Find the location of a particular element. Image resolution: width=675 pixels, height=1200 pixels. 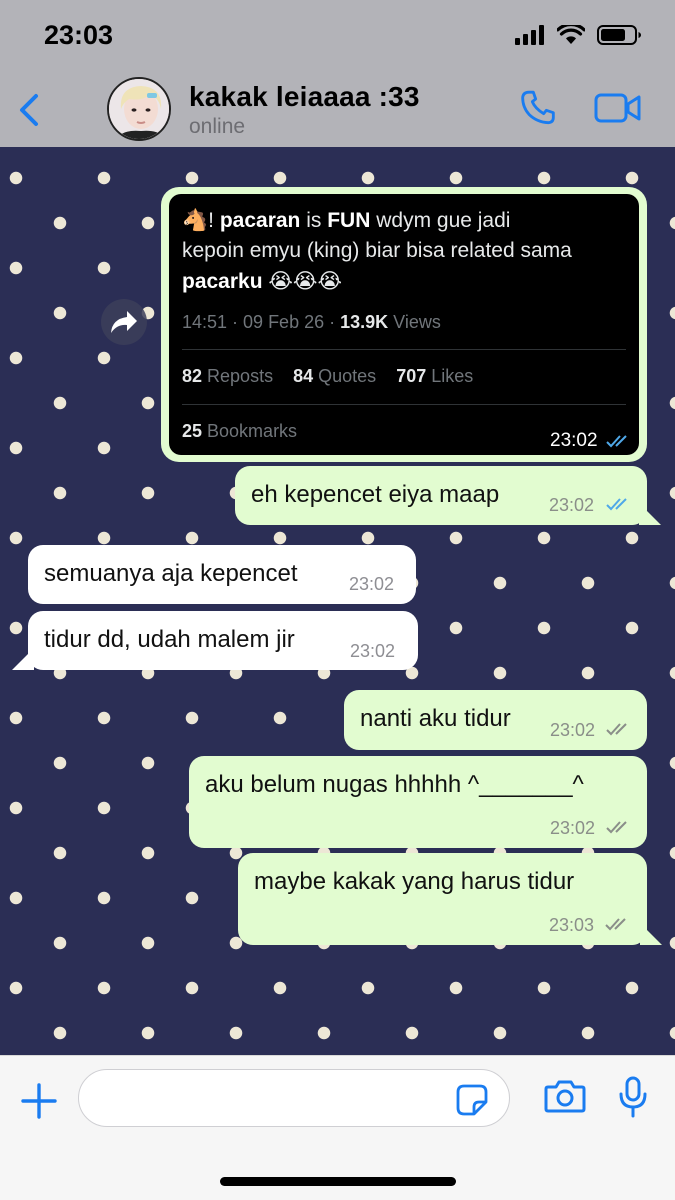

back-chevron-icon is located at coordinates (31, 110).